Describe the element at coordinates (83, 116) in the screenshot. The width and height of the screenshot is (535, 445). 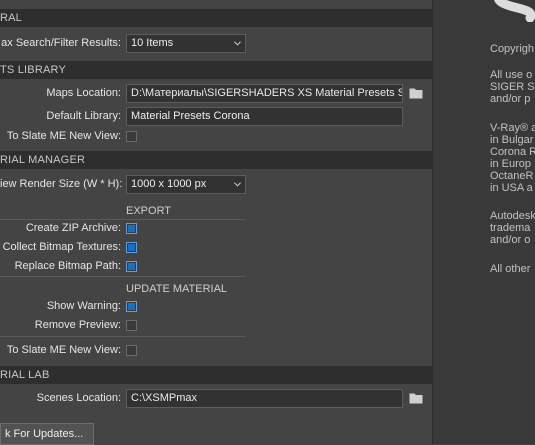
I see `default-library-label: Default Library:` at that location.